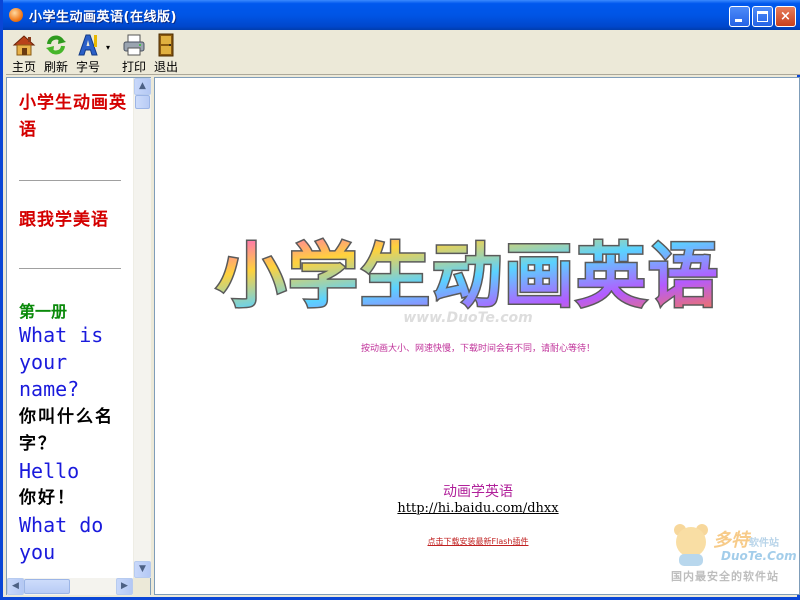 This screenshot has height=600, width=800. Describe the element at coordinates (47, 498) in the screenshot. I see `lesson-link-cn: 你好！` at that location.